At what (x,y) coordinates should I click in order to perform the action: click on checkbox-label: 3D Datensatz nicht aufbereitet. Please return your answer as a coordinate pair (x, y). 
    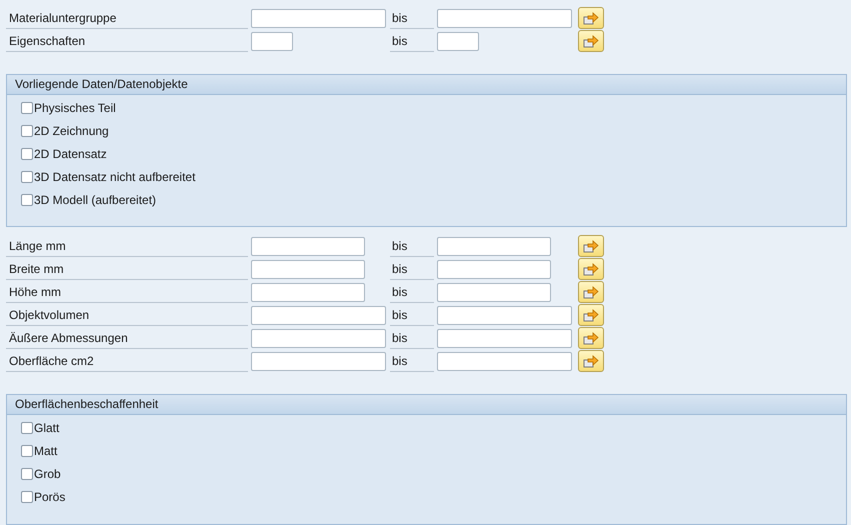
    Looking at the image, I should click on (115, 177).